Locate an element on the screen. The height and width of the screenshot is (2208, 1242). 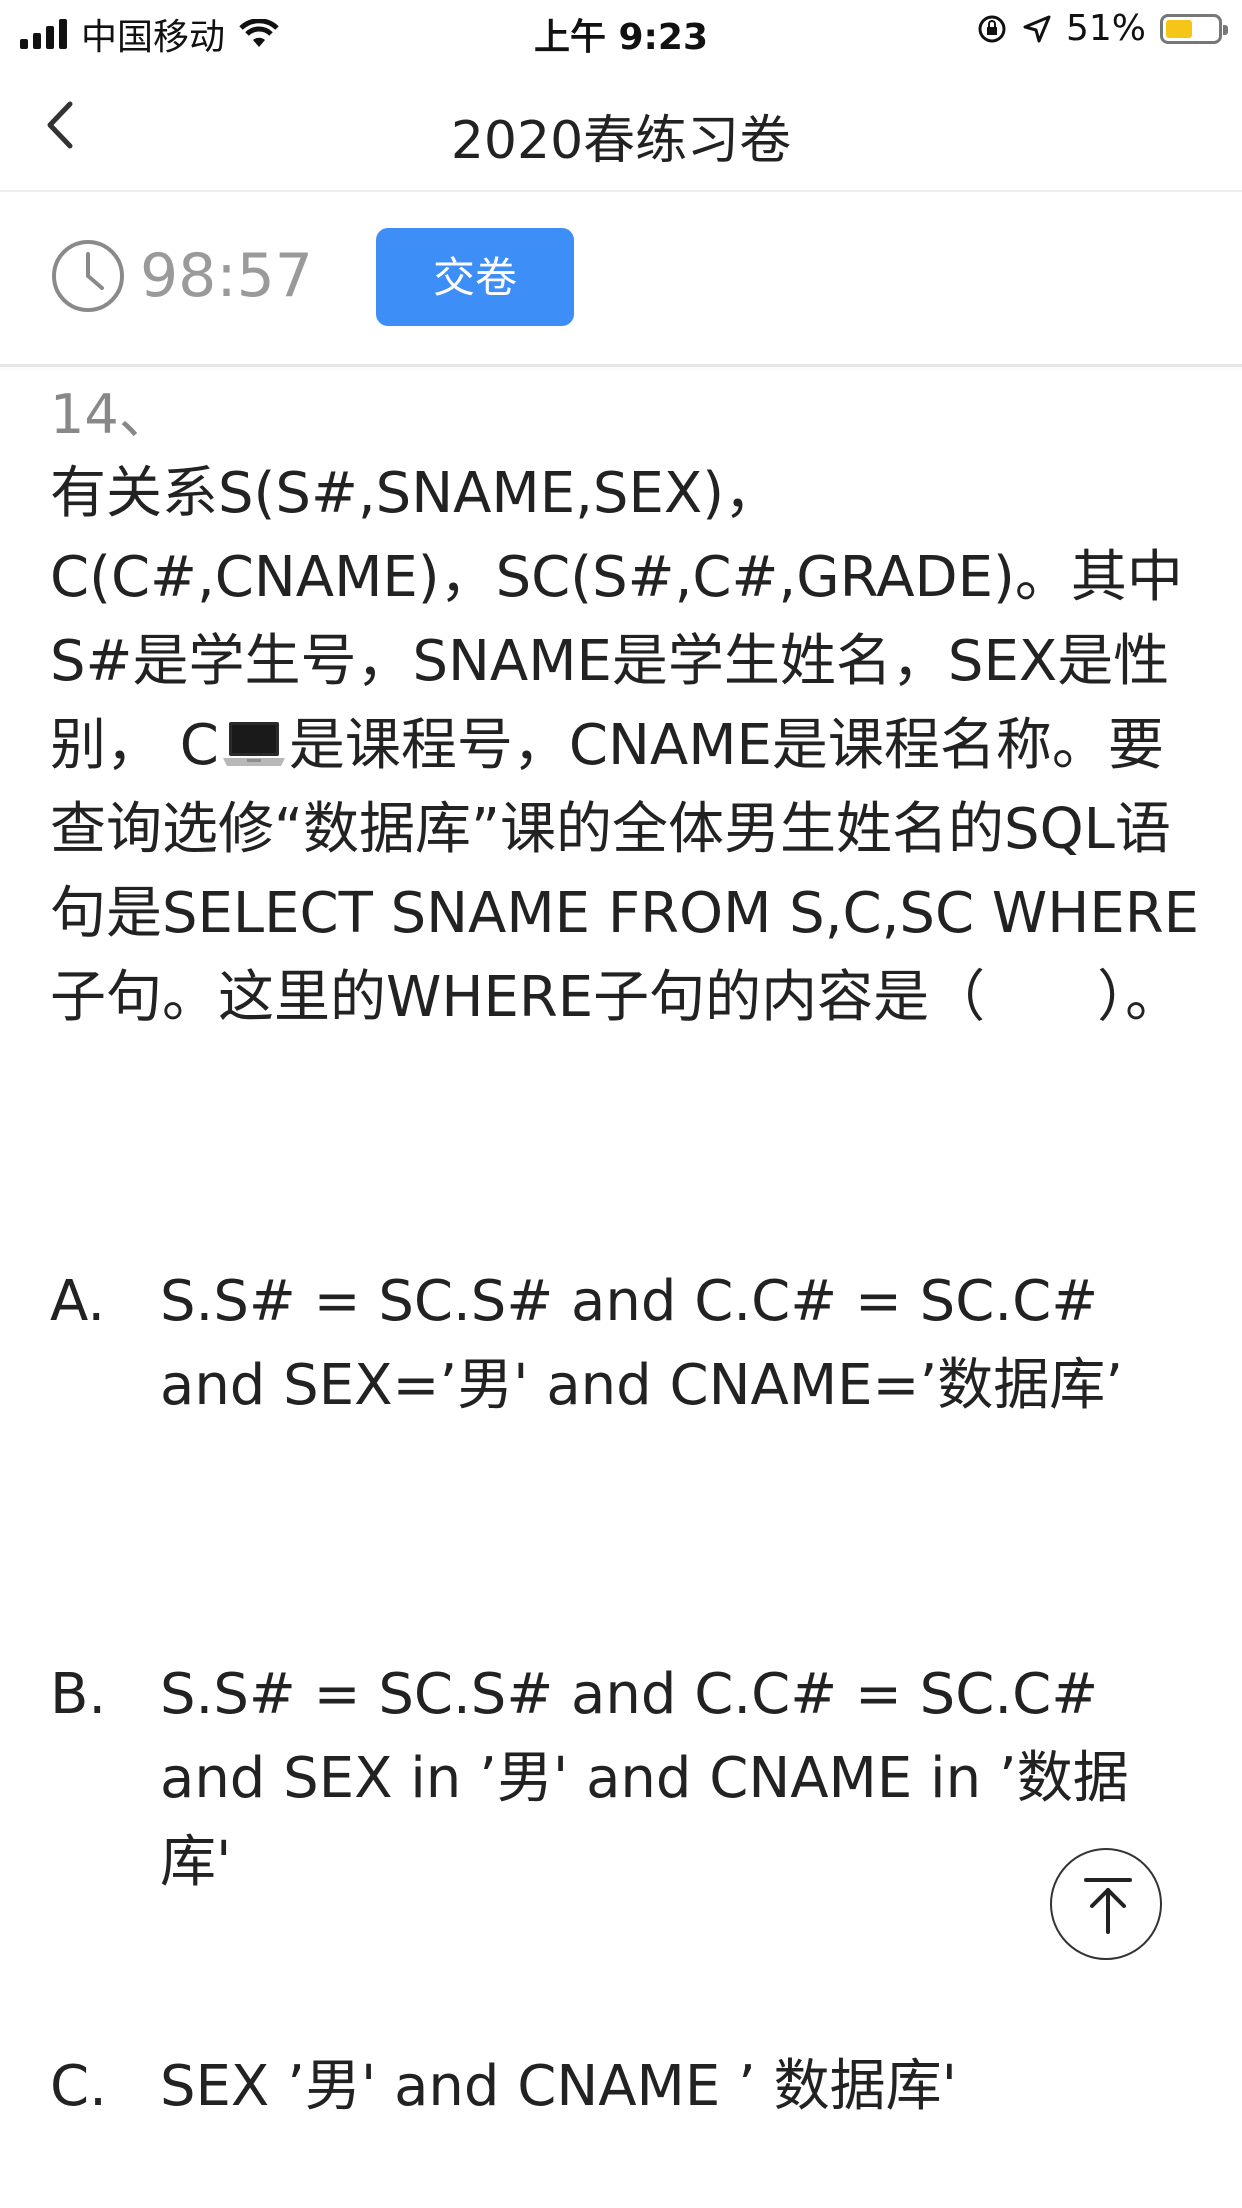
battery-level is located at coordinates (1179, 28).